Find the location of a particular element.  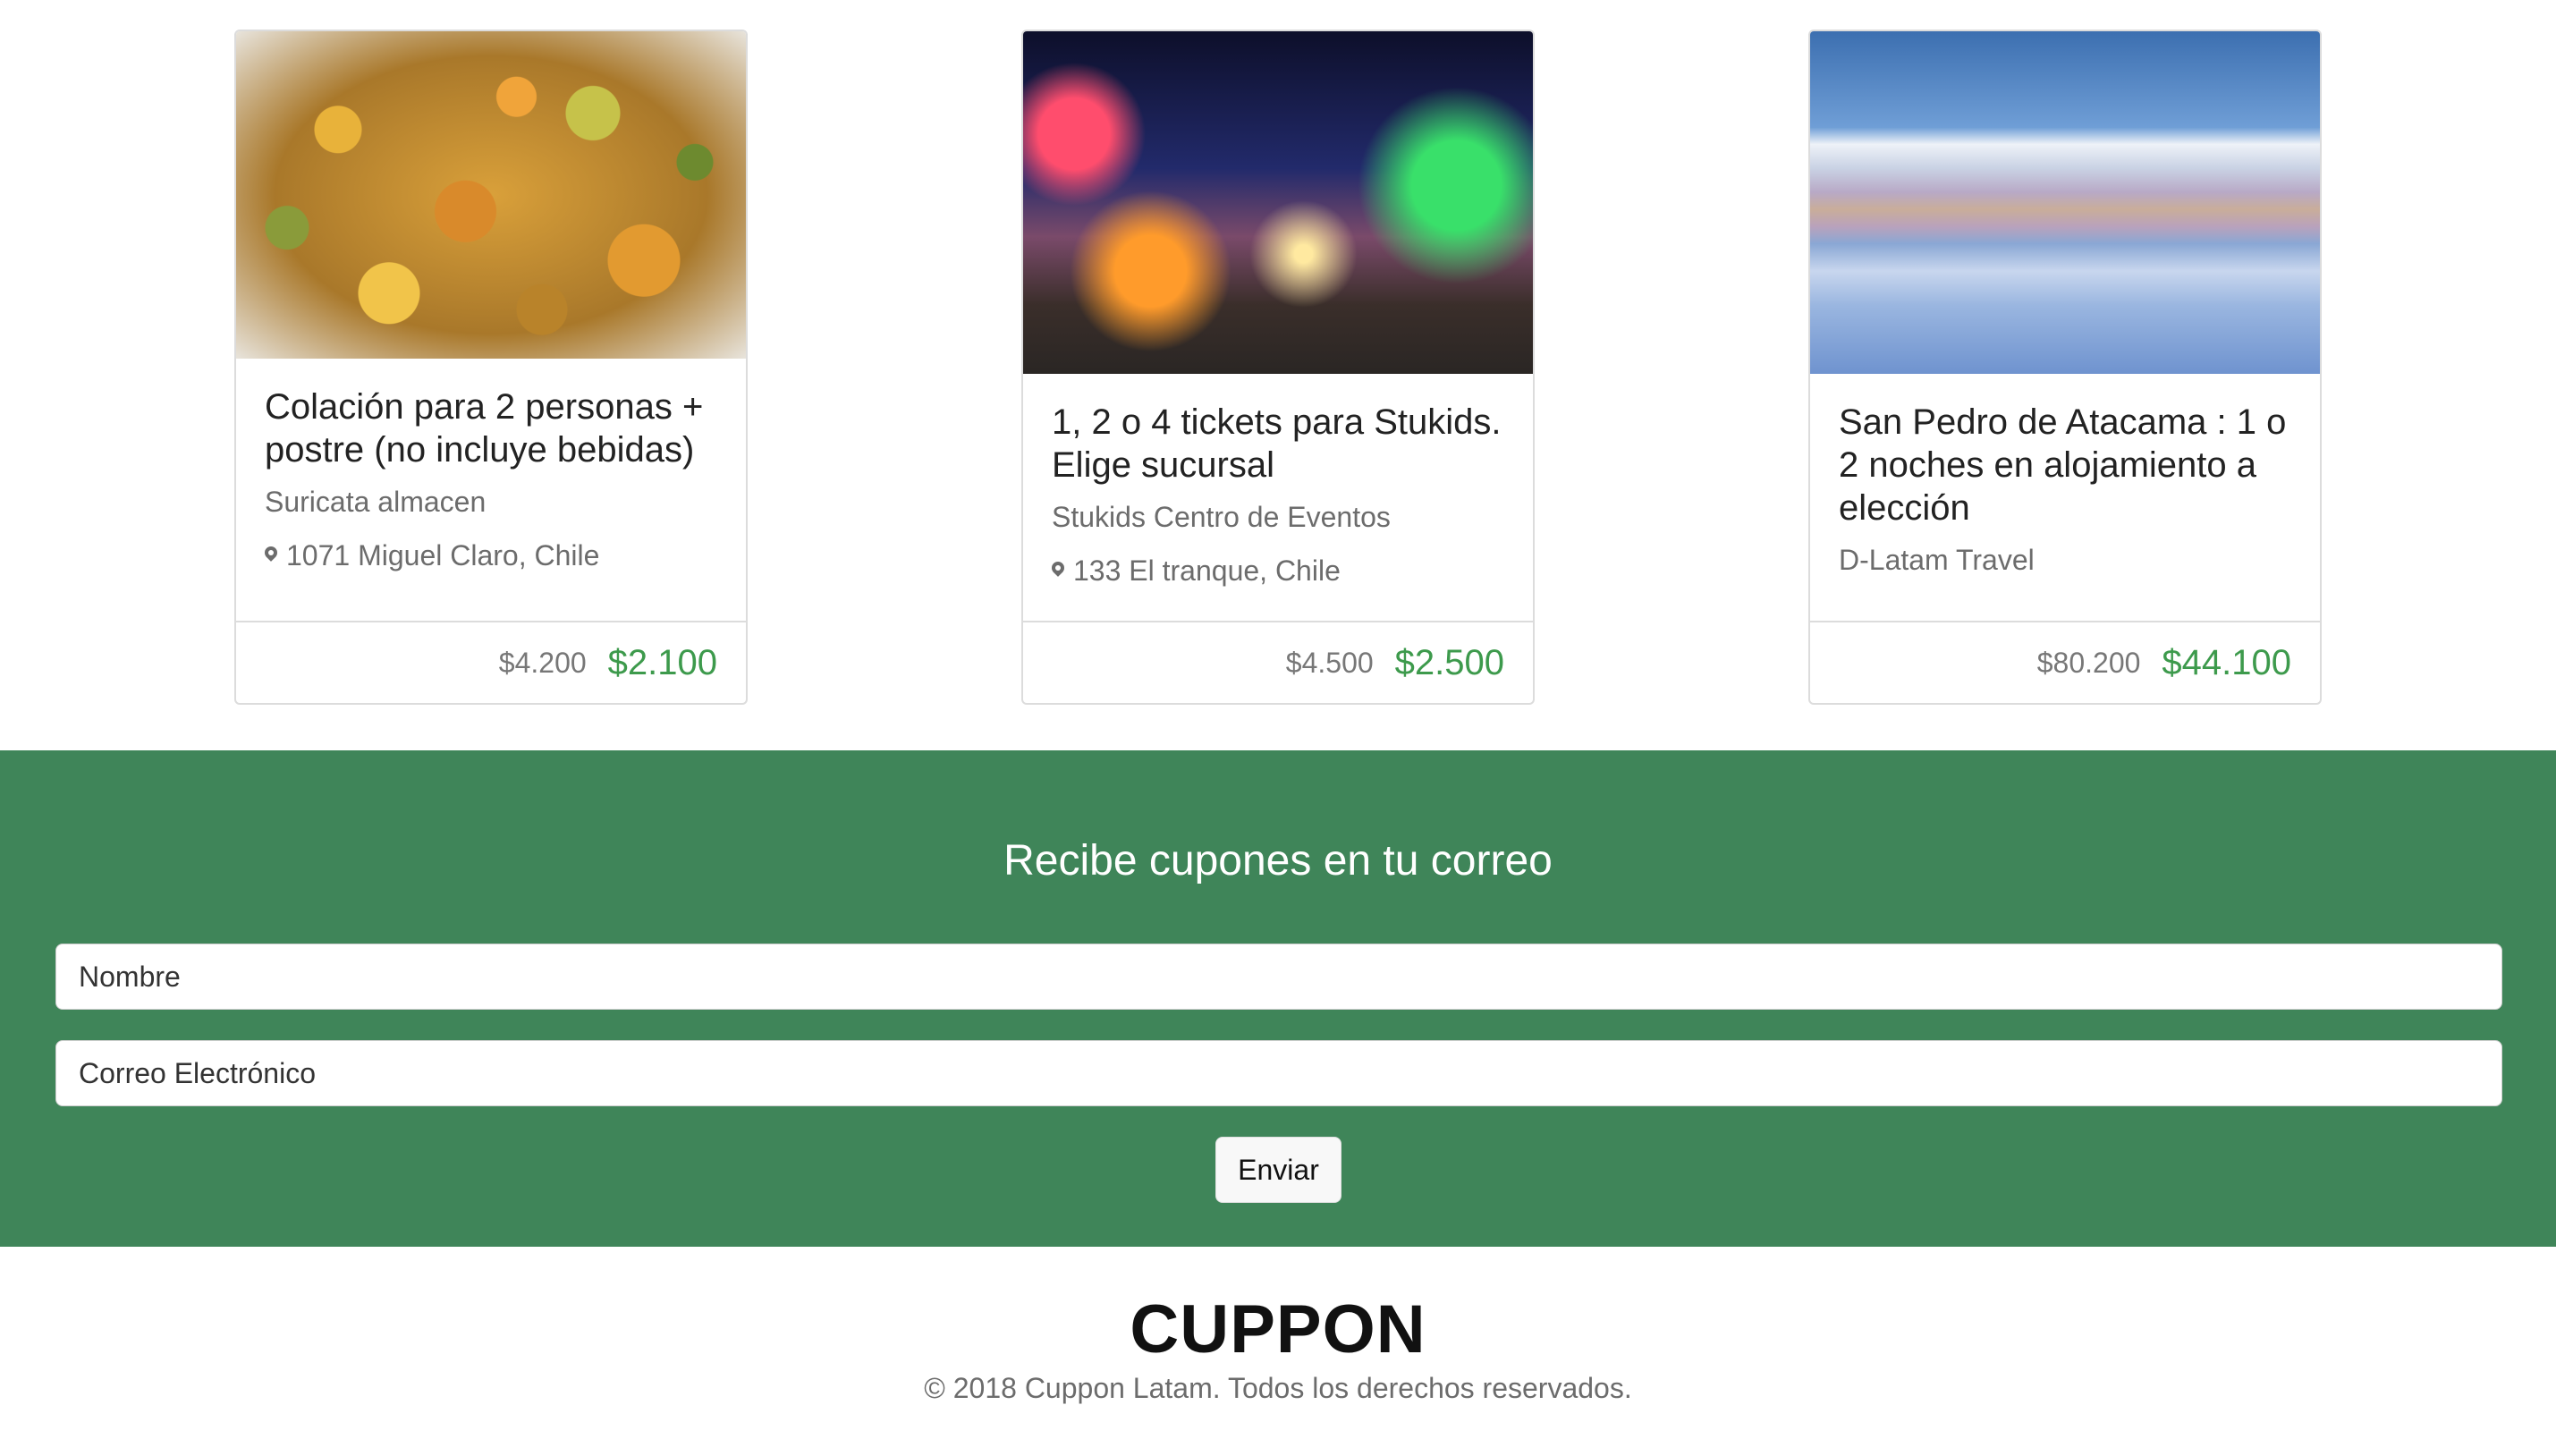

offer-location: 1071 Miguel Claro, Chile is located at coordinates (491, 555).